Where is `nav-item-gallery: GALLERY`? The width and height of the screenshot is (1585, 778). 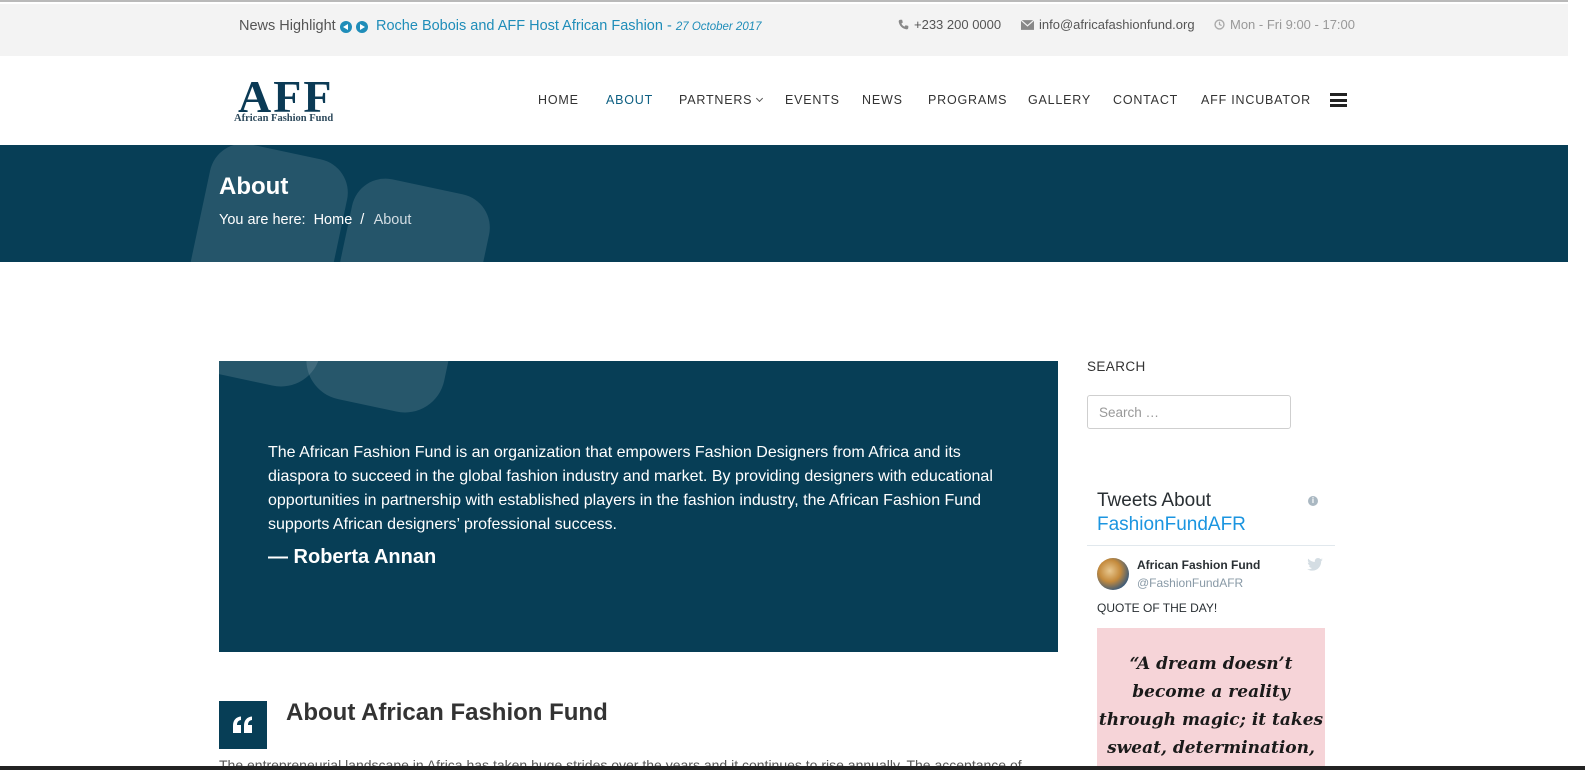 nav-item-gallery: GALLERY is located at coordinates (1059, 100).